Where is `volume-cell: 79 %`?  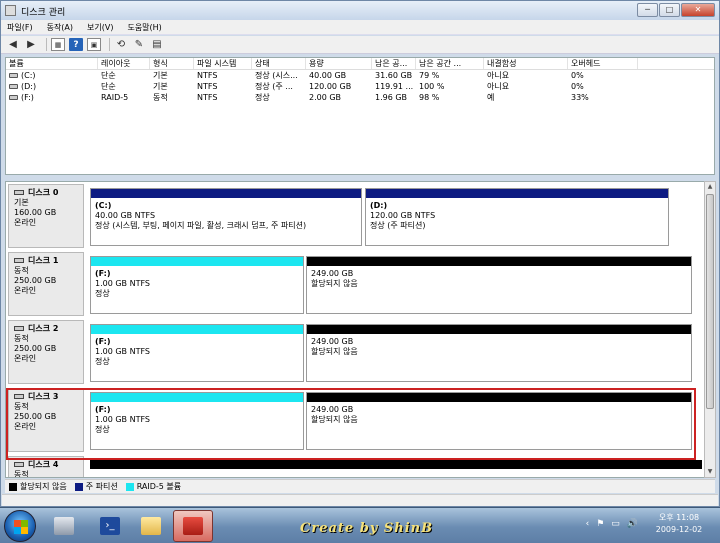
volume-cell: 79 % is located at coordinates (429, 75).